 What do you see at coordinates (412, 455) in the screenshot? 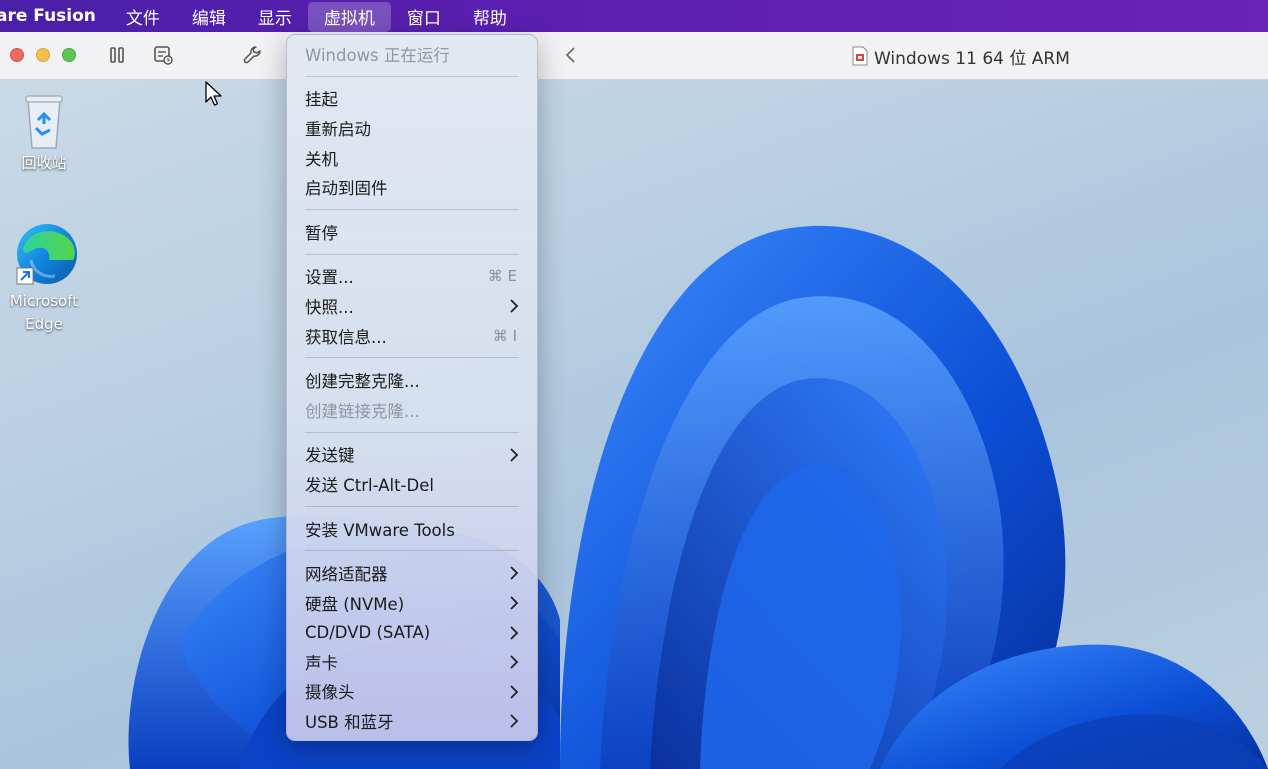
I see `menu-item-send-key: 发送键` at bounding box center [412, 455].